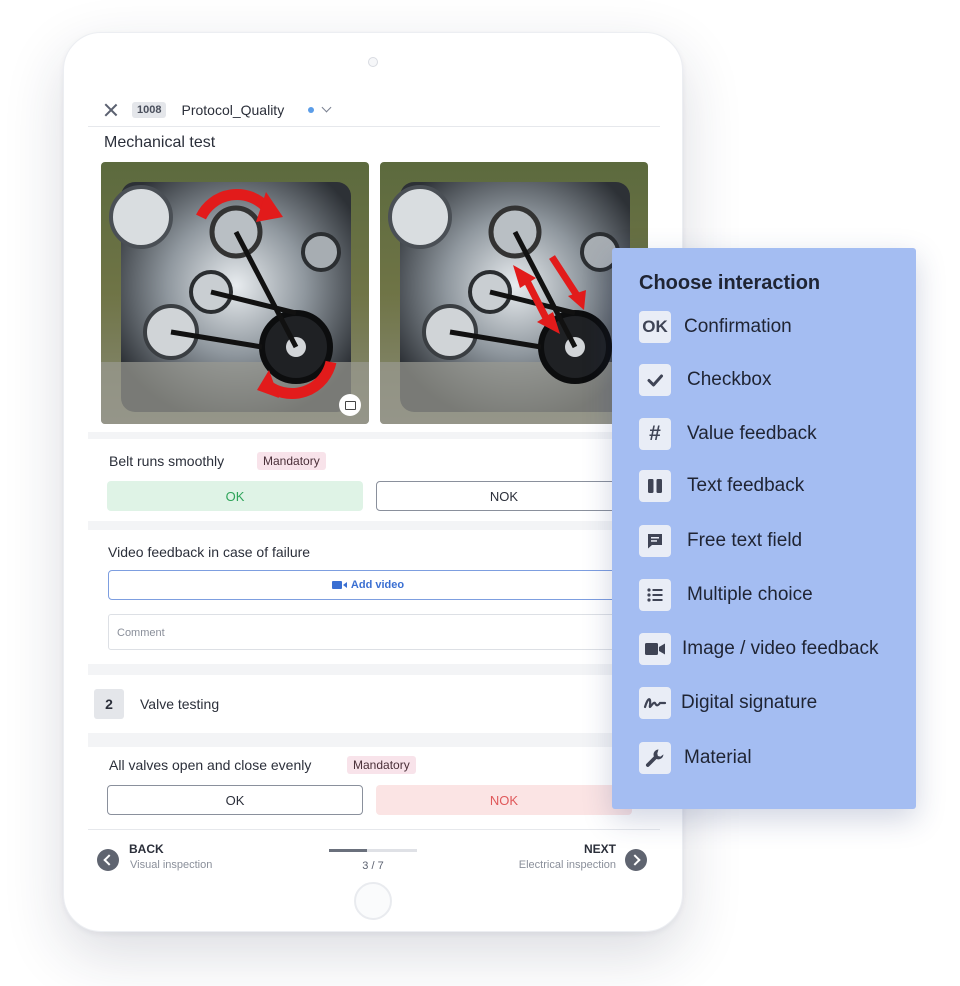  Describe the element at coordinates (350, 405) in the screenshot. I see `expand-image-icon` at that location.